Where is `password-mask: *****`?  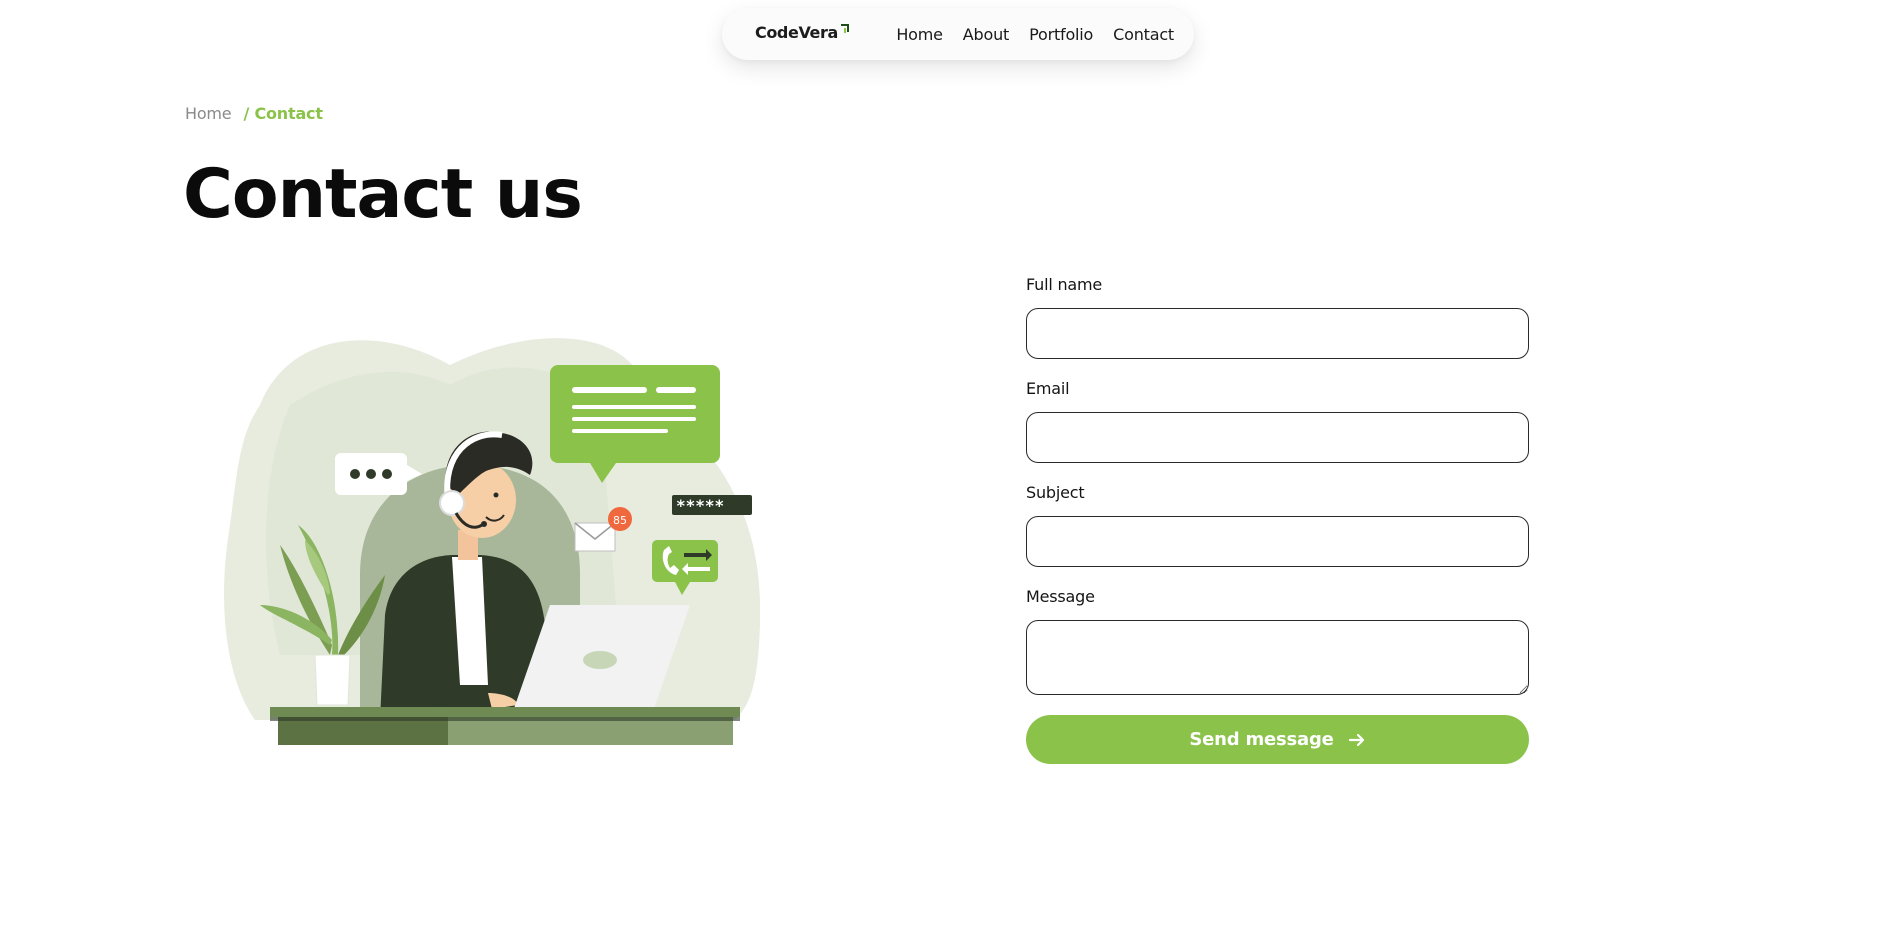
password-mask: ***** is located at coordinates (700, 505).